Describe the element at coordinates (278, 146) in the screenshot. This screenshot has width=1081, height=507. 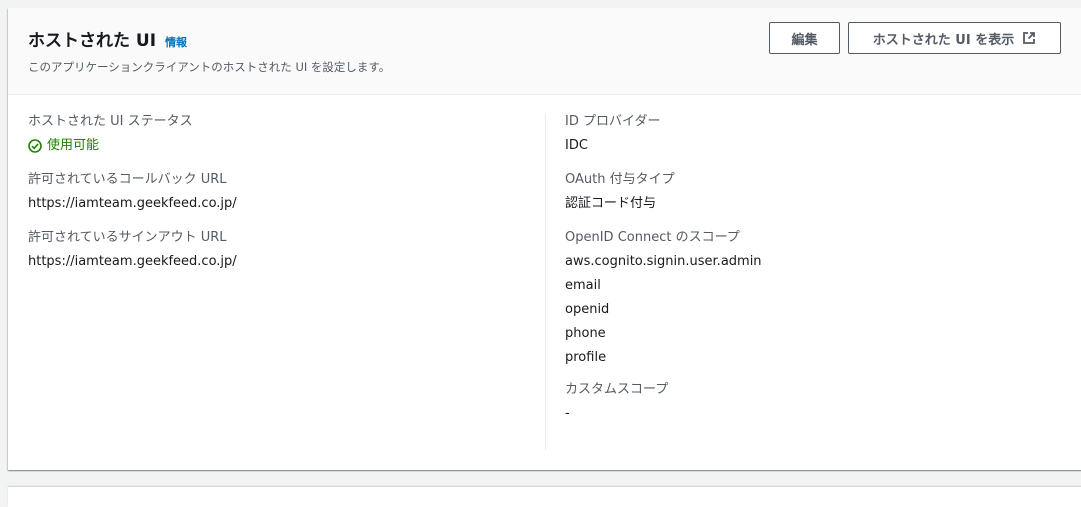
I see `status-badge: 使用可能` at that location.